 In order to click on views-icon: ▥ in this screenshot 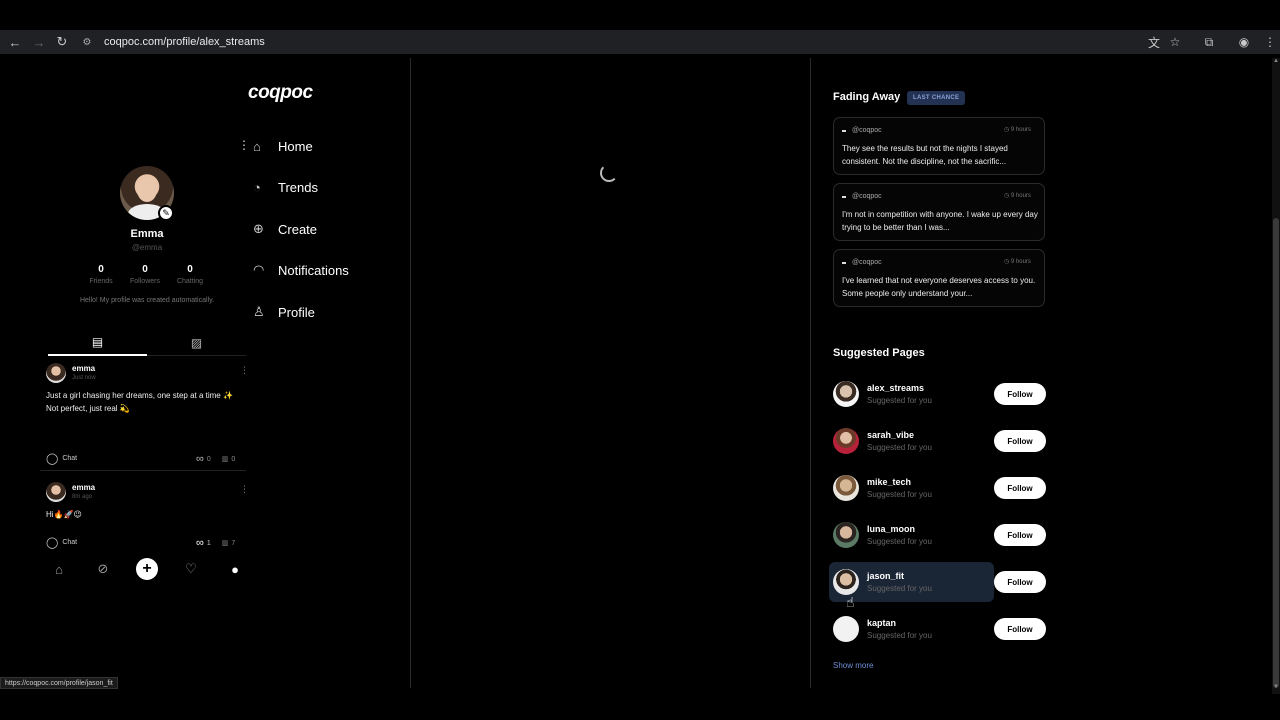, I will do `click(225, 459)`.